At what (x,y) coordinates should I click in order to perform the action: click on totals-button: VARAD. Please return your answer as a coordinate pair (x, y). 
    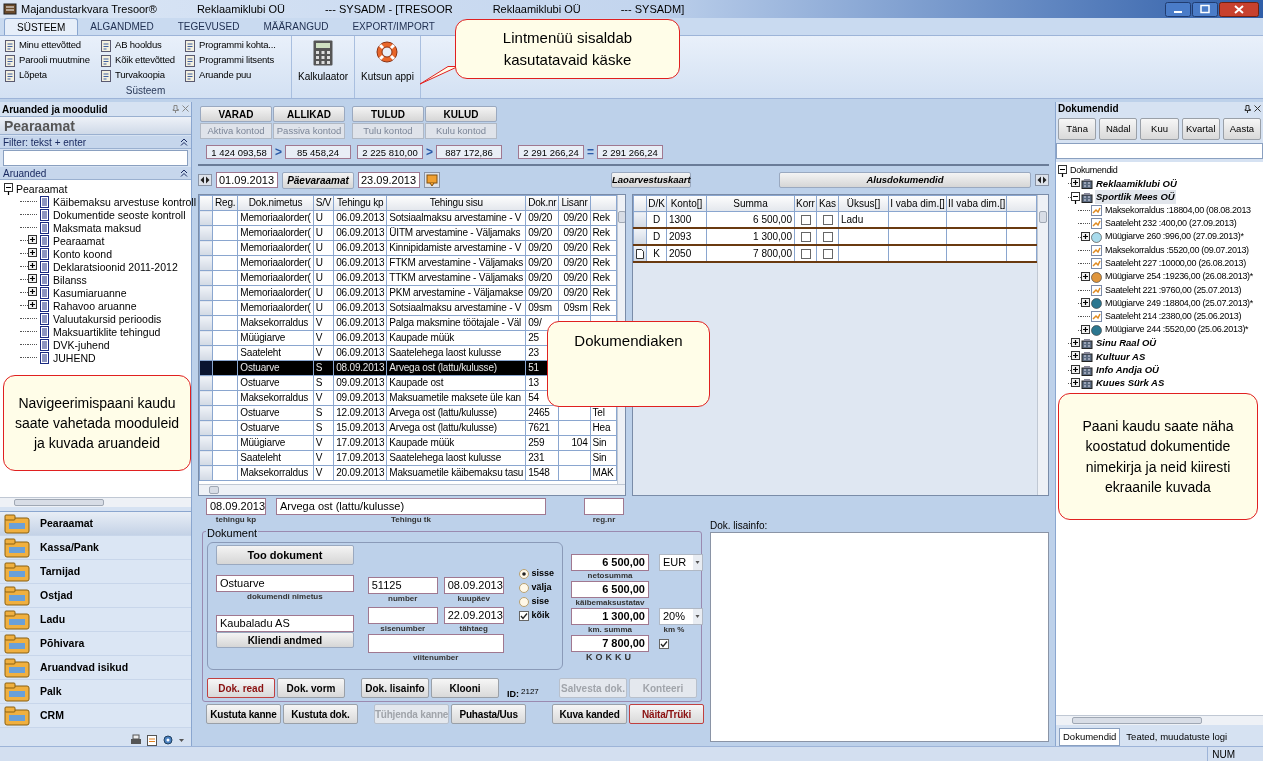
    Looking at the image, I should click on (236, 114).